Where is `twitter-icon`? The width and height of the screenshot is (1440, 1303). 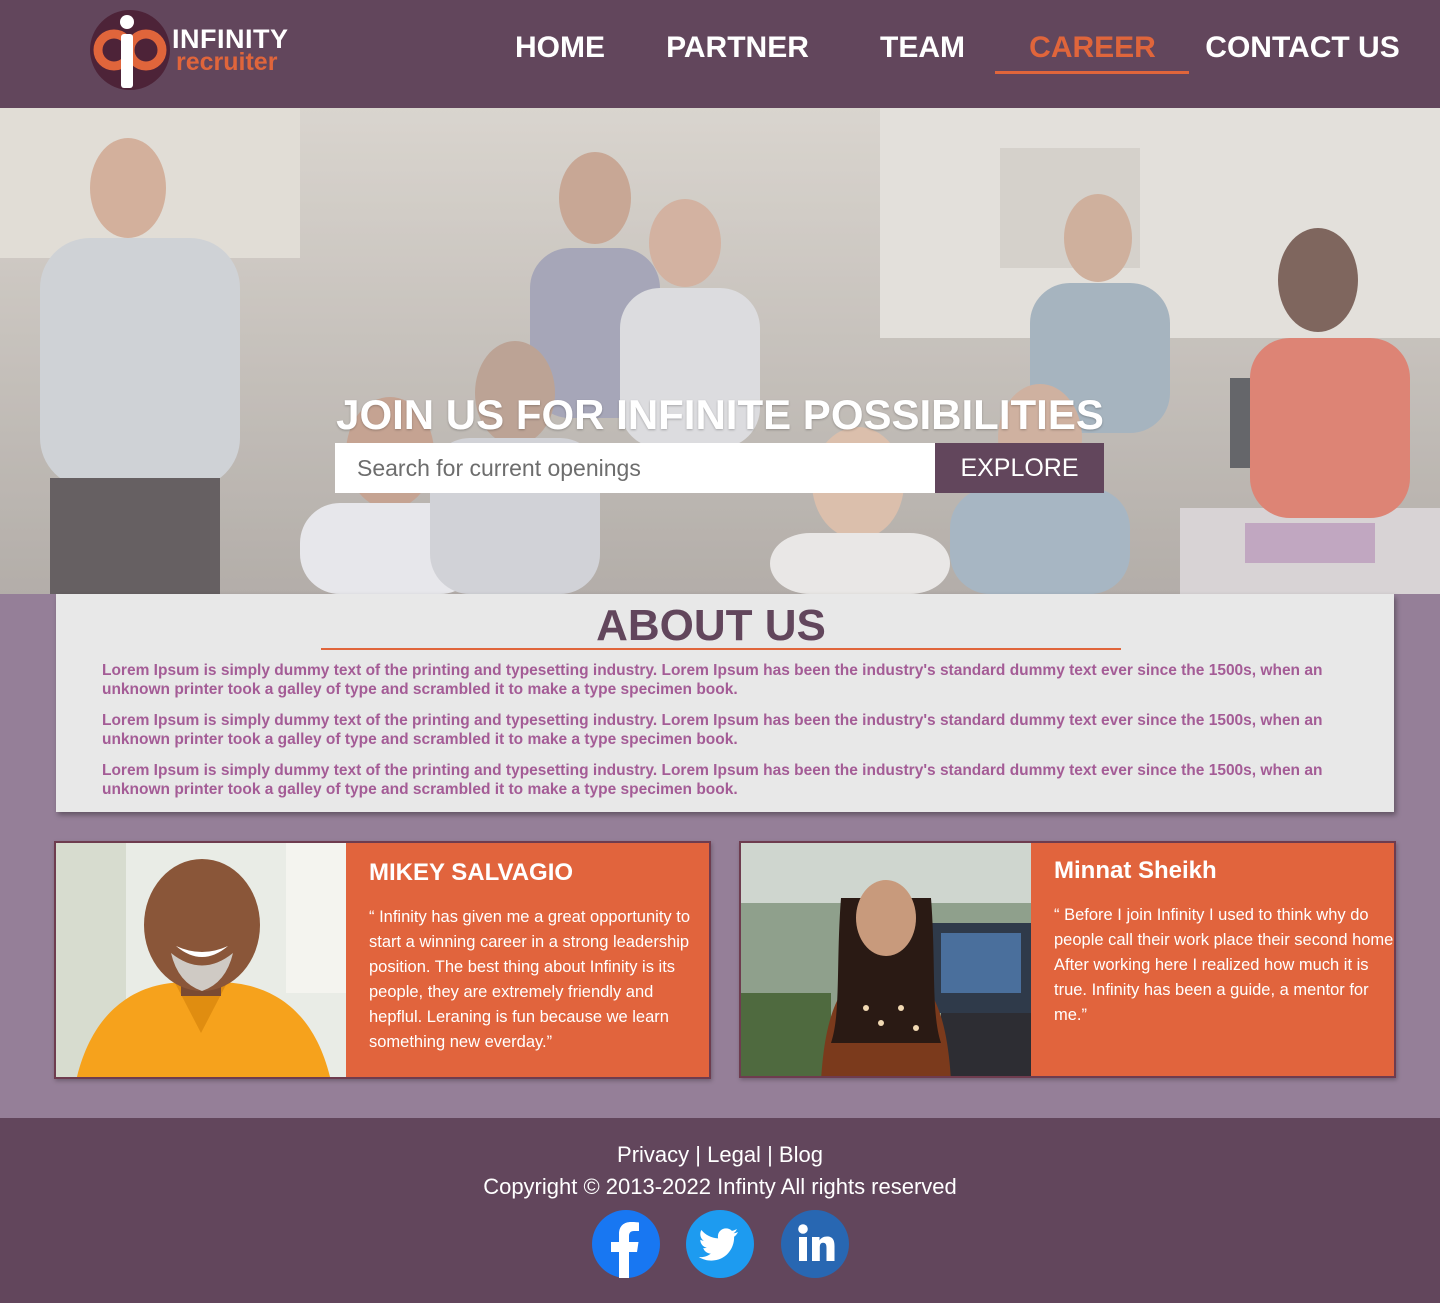
twitter-icon is located at coordinates (720, 1244).